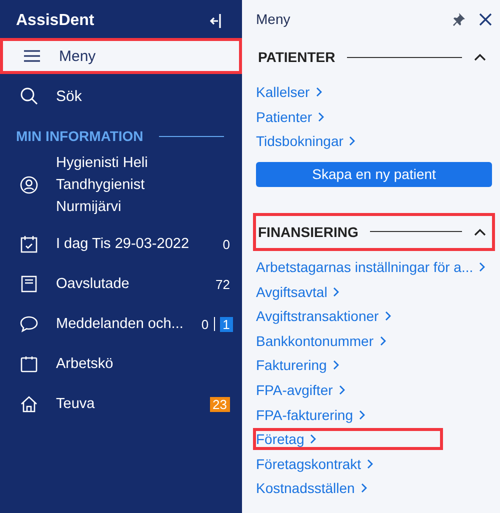 The image size is (500, 513). Describe the element at coordinates (220, 404) in the screenshot. I see `count-badge: 23` at that location.